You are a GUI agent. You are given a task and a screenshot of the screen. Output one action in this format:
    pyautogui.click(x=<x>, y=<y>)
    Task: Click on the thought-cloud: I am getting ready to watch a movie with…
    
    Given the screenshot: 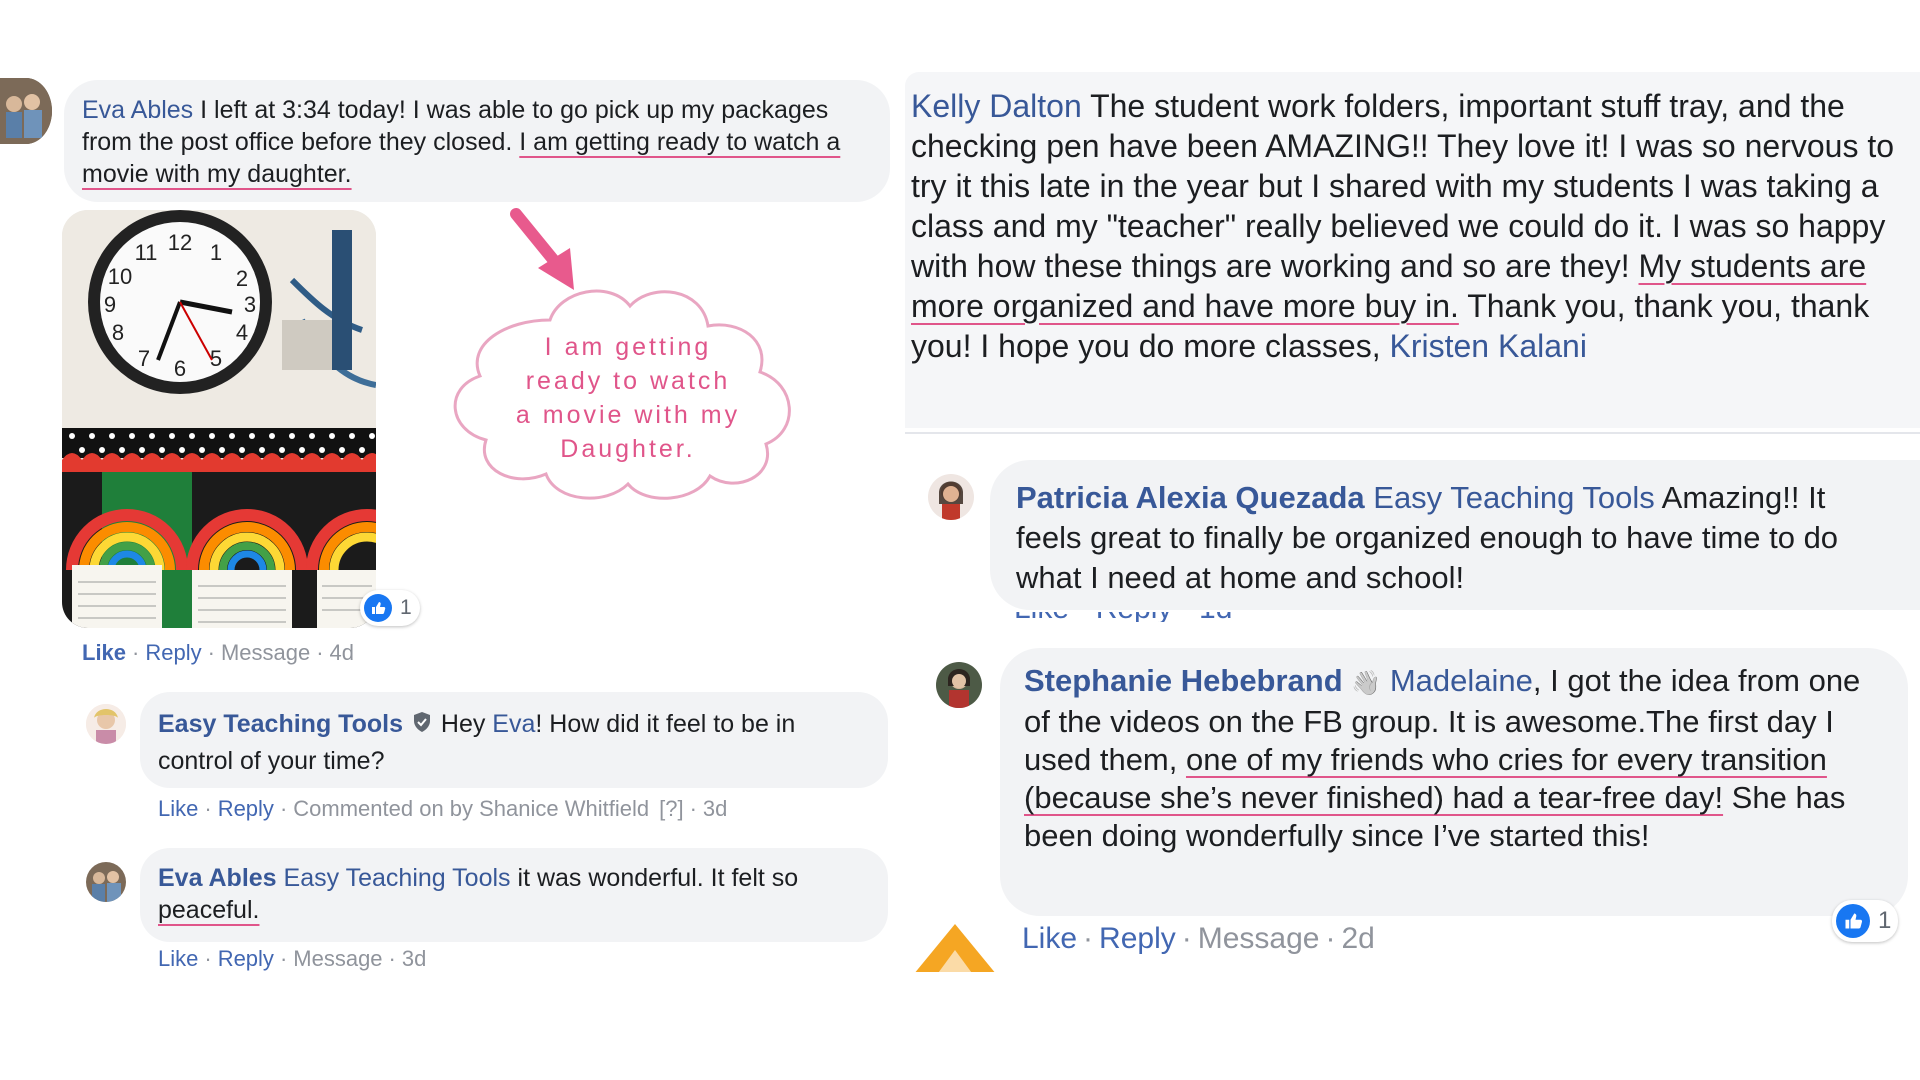 What is the action you would take?
    pyautogui.click(x=628, y=392)
    